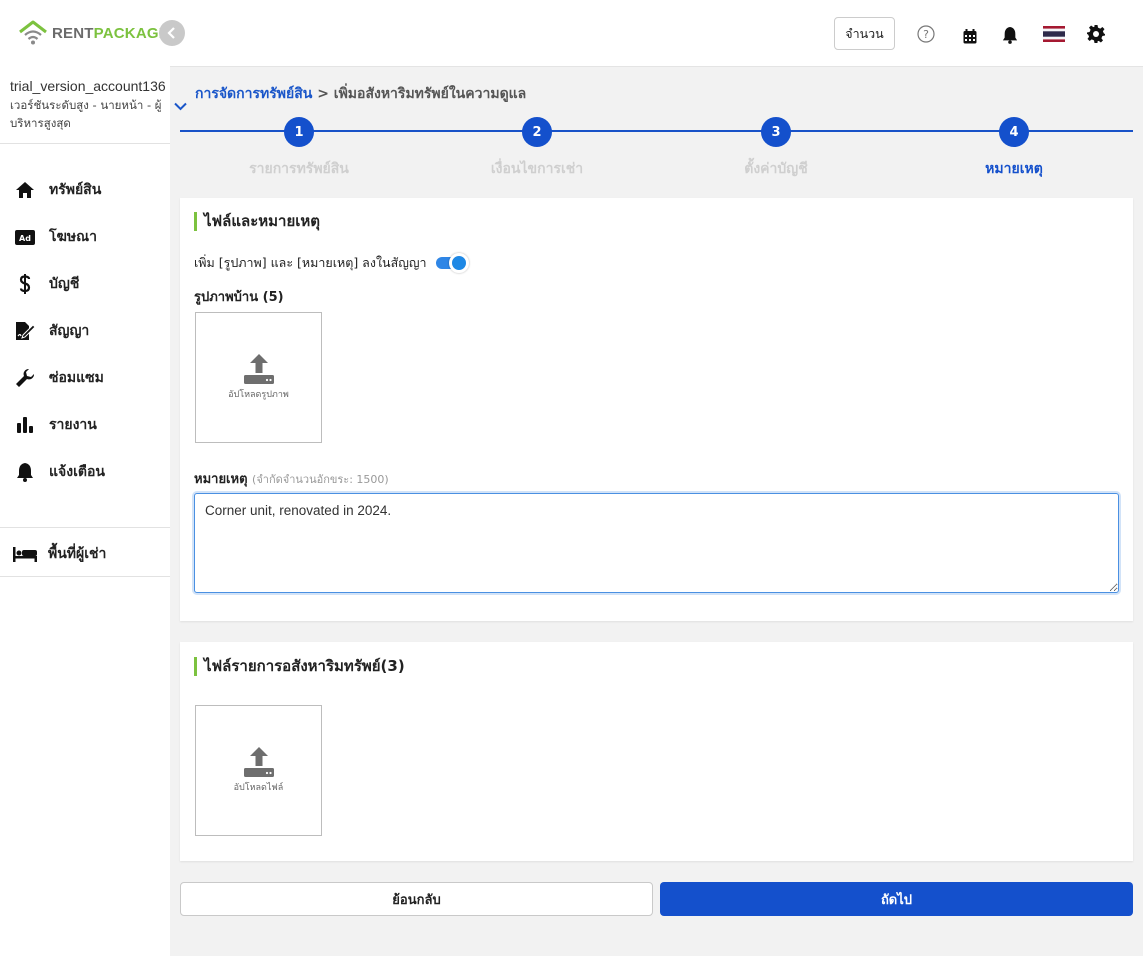 This screenshot has height=956, width=1143. Describe the element at coordinates (416, 899) in the screenshot. I see `back-button: ย้อนกลับ` at that location.